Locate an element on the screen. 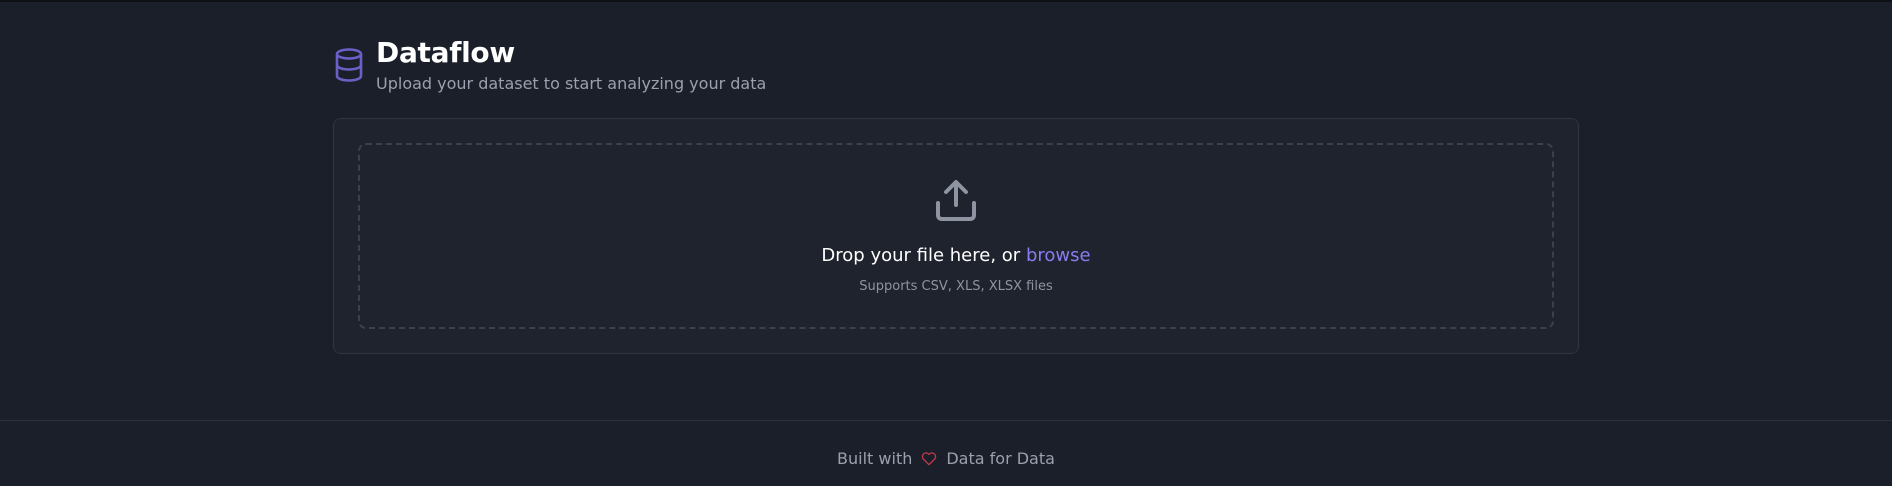  browse-link: browse is located at coordinates (1058, 255).